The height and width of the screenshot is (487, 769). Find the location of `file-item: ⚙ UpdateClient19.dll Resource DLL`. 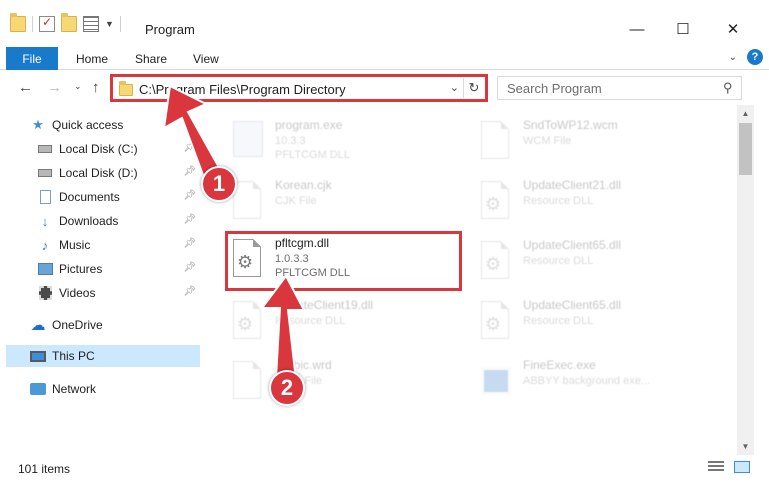

file-item: ⚙ UpdateClient19.dll Resource DLL is located at coordinates (345, 321).